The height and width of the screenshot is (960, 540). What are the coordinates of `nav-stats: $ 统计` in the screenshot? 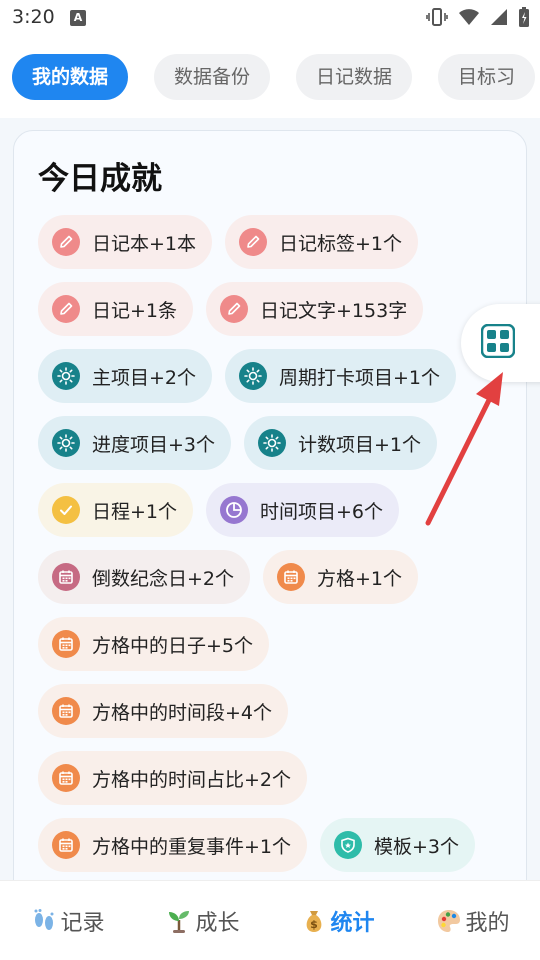 It's located at (337, 920).